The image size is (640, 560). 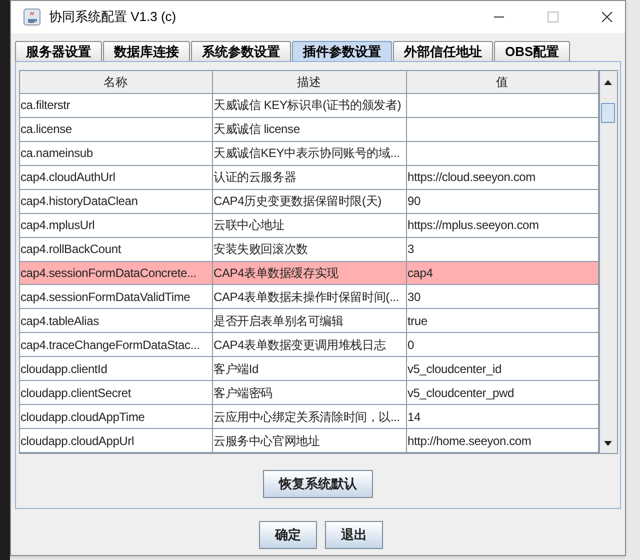 I want to click on table-cell-text: cap4.cloudAuthUrl, so click(x=68, y=177).